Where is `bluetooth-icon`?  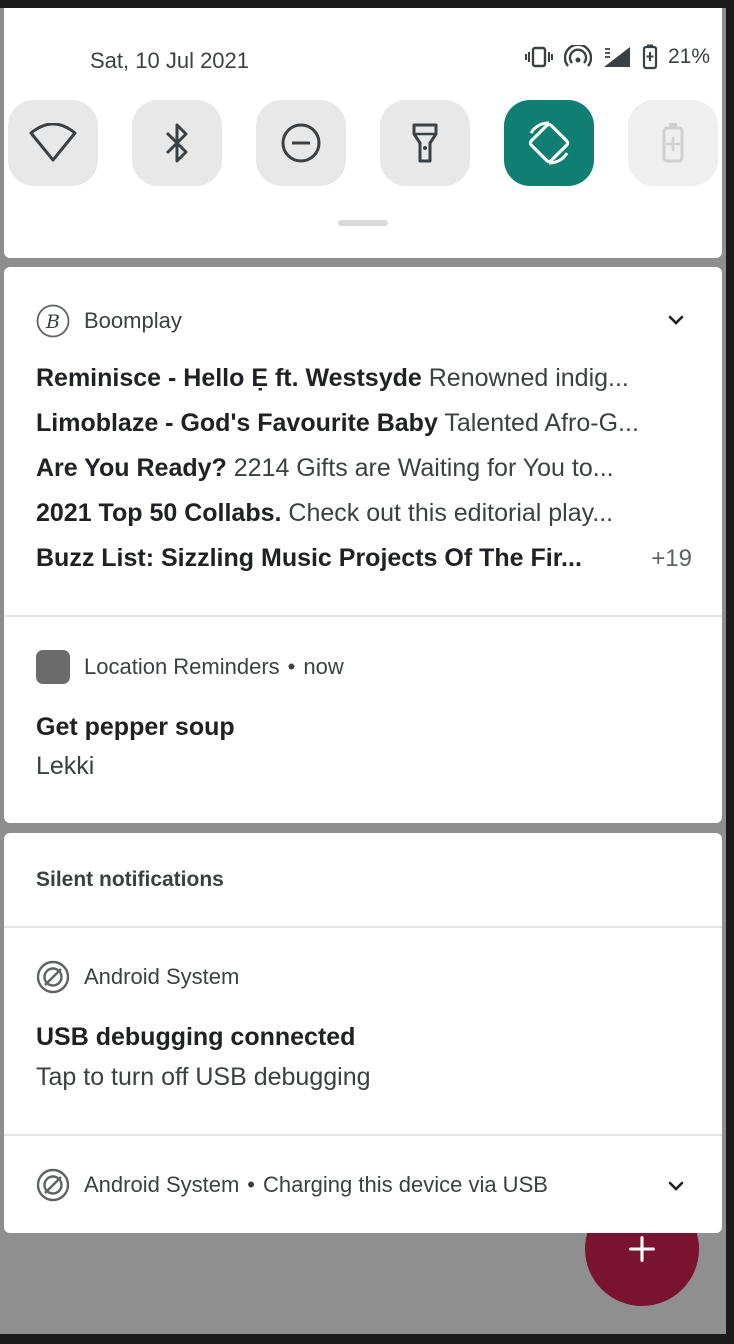 bluetooth-icon is located at coordinates (176, 143).